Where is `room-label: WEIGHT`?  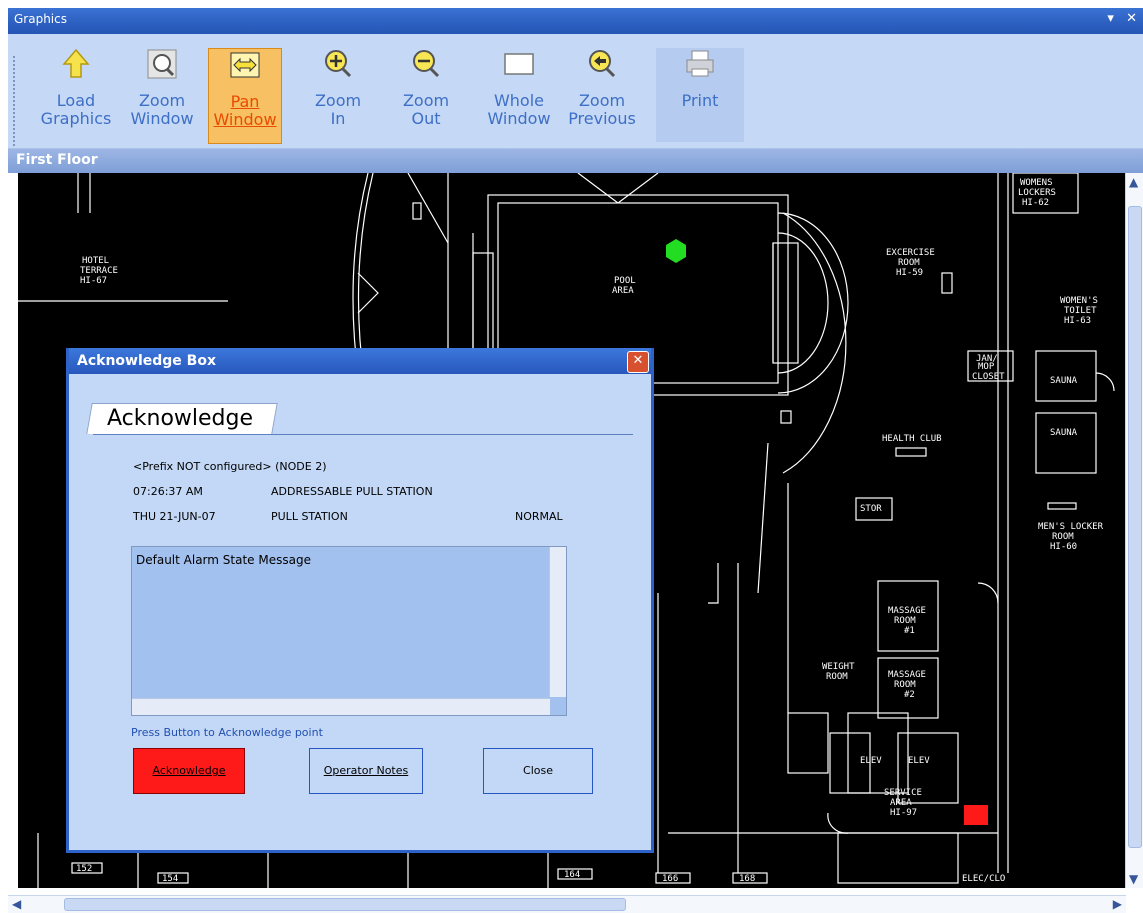 room-label: WEIGHT is located at coordinates (838, 667).